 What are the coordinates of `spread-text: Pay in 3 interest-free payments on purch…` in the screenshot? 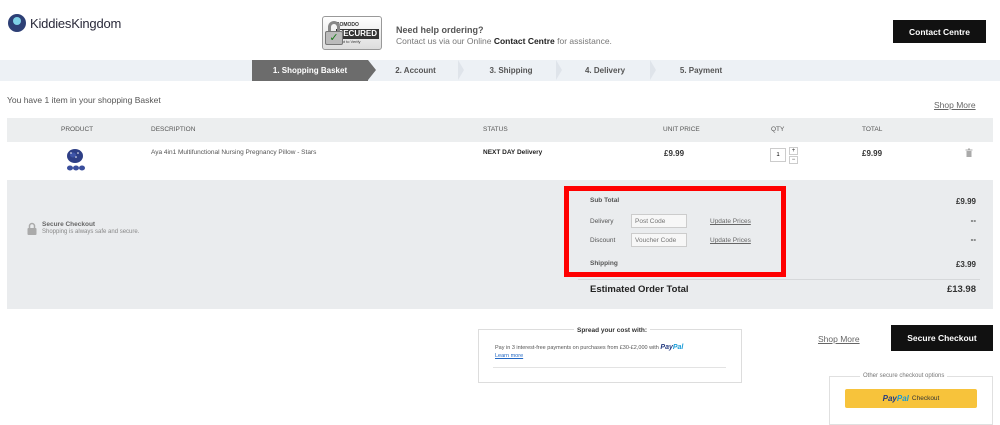 It's located at (589, 347).